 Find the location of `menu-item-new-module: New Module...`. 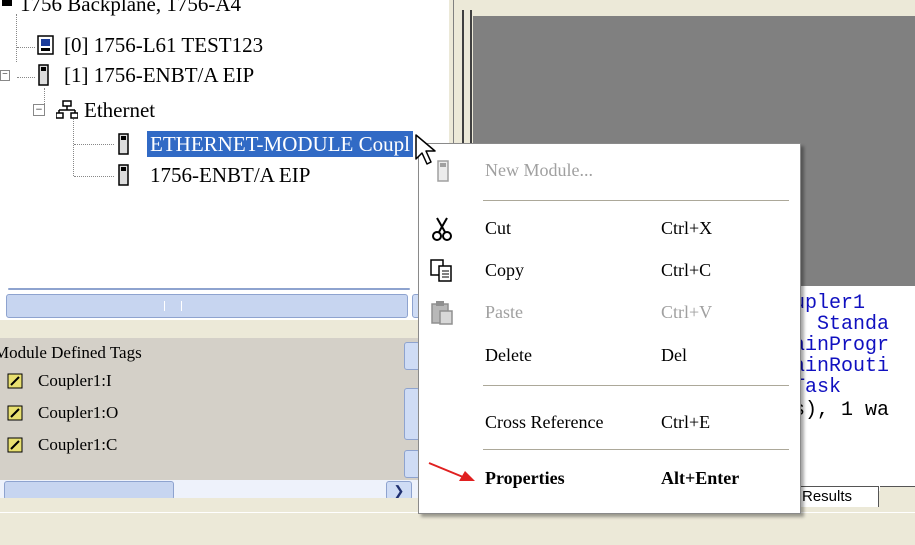

menu-item-new-module: New Module... is located at coordinates (609, 172).